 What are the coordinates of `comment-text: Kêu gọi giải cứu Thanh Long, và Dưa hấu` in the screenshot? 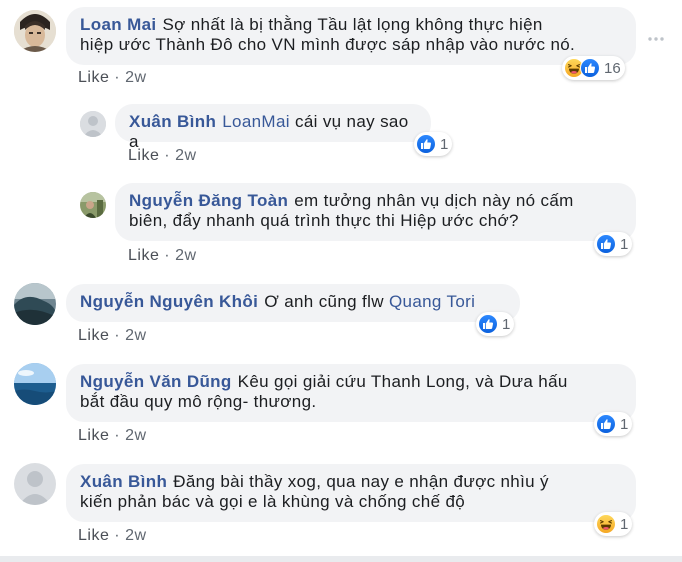 It's located at (402, 381).